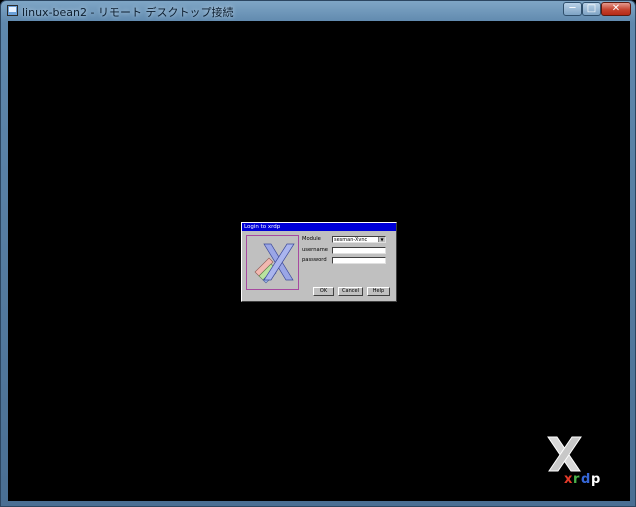 This screenshot has width=636, height=507. Describe the element at coordinates (128, 12) in the screenshot. I see `window-title: linux-bean2 - リモート デスクトップ接続` at that location.